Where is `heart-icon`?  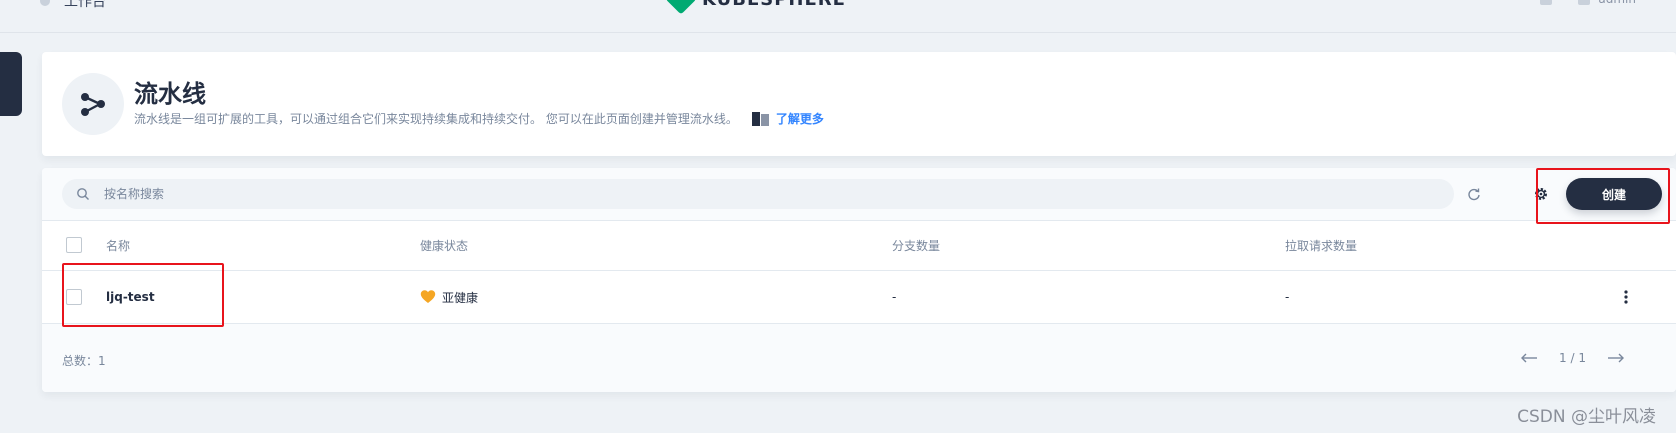
heart-icon is located at coordinates (428, 296).